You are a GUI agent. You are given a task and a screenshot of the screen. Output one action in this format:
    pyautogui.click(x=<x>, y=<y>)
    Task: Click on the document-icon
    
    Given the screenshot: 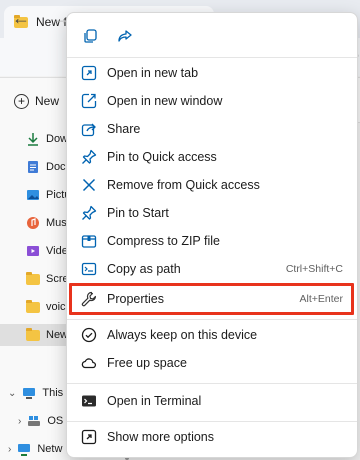 What is the action you would take?
    pyautogui.click(x=33, y=167)
    